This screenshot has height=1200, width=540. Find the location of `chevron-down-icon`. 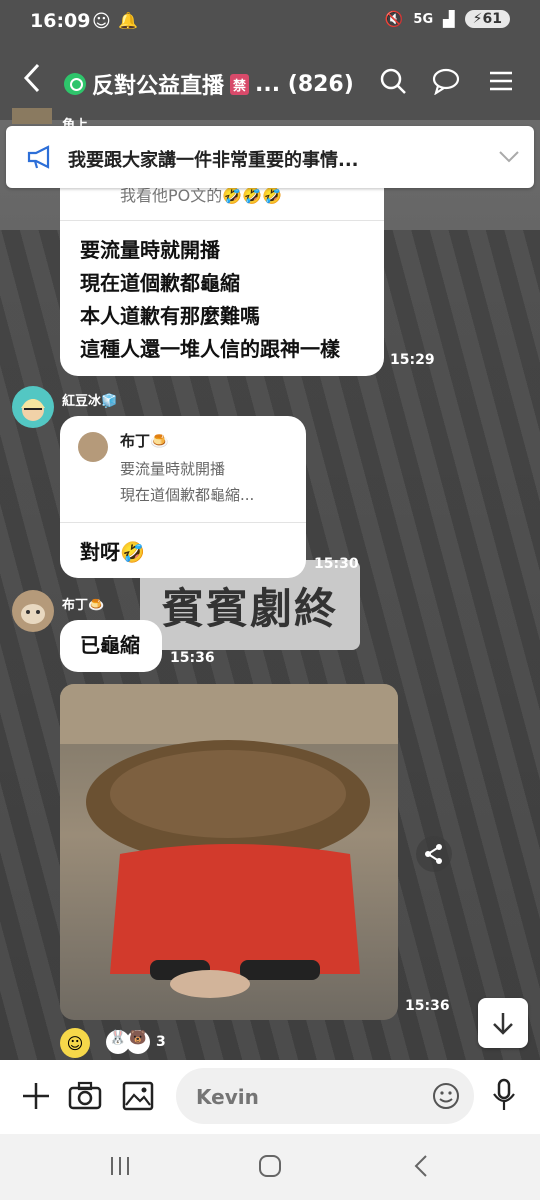

chevron-down-icon is located at coordinates (509, 157).